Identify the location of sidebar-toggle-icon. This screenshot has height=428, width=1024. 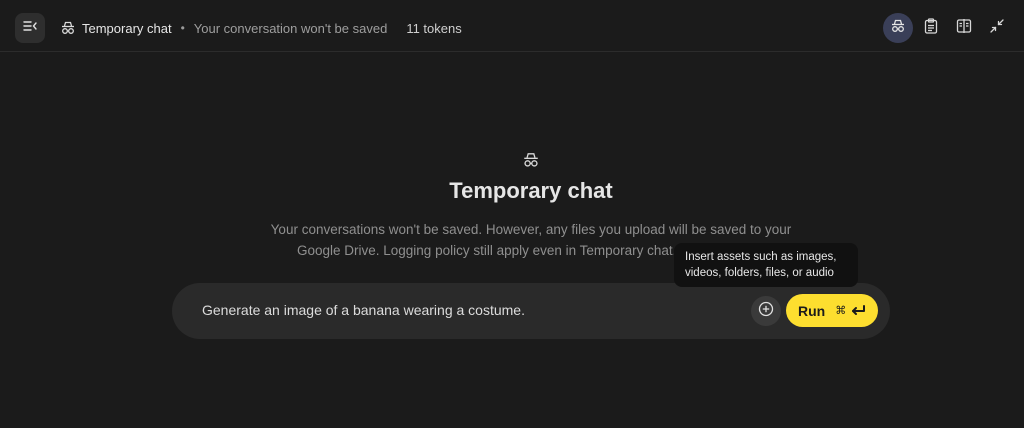
(30, 28).